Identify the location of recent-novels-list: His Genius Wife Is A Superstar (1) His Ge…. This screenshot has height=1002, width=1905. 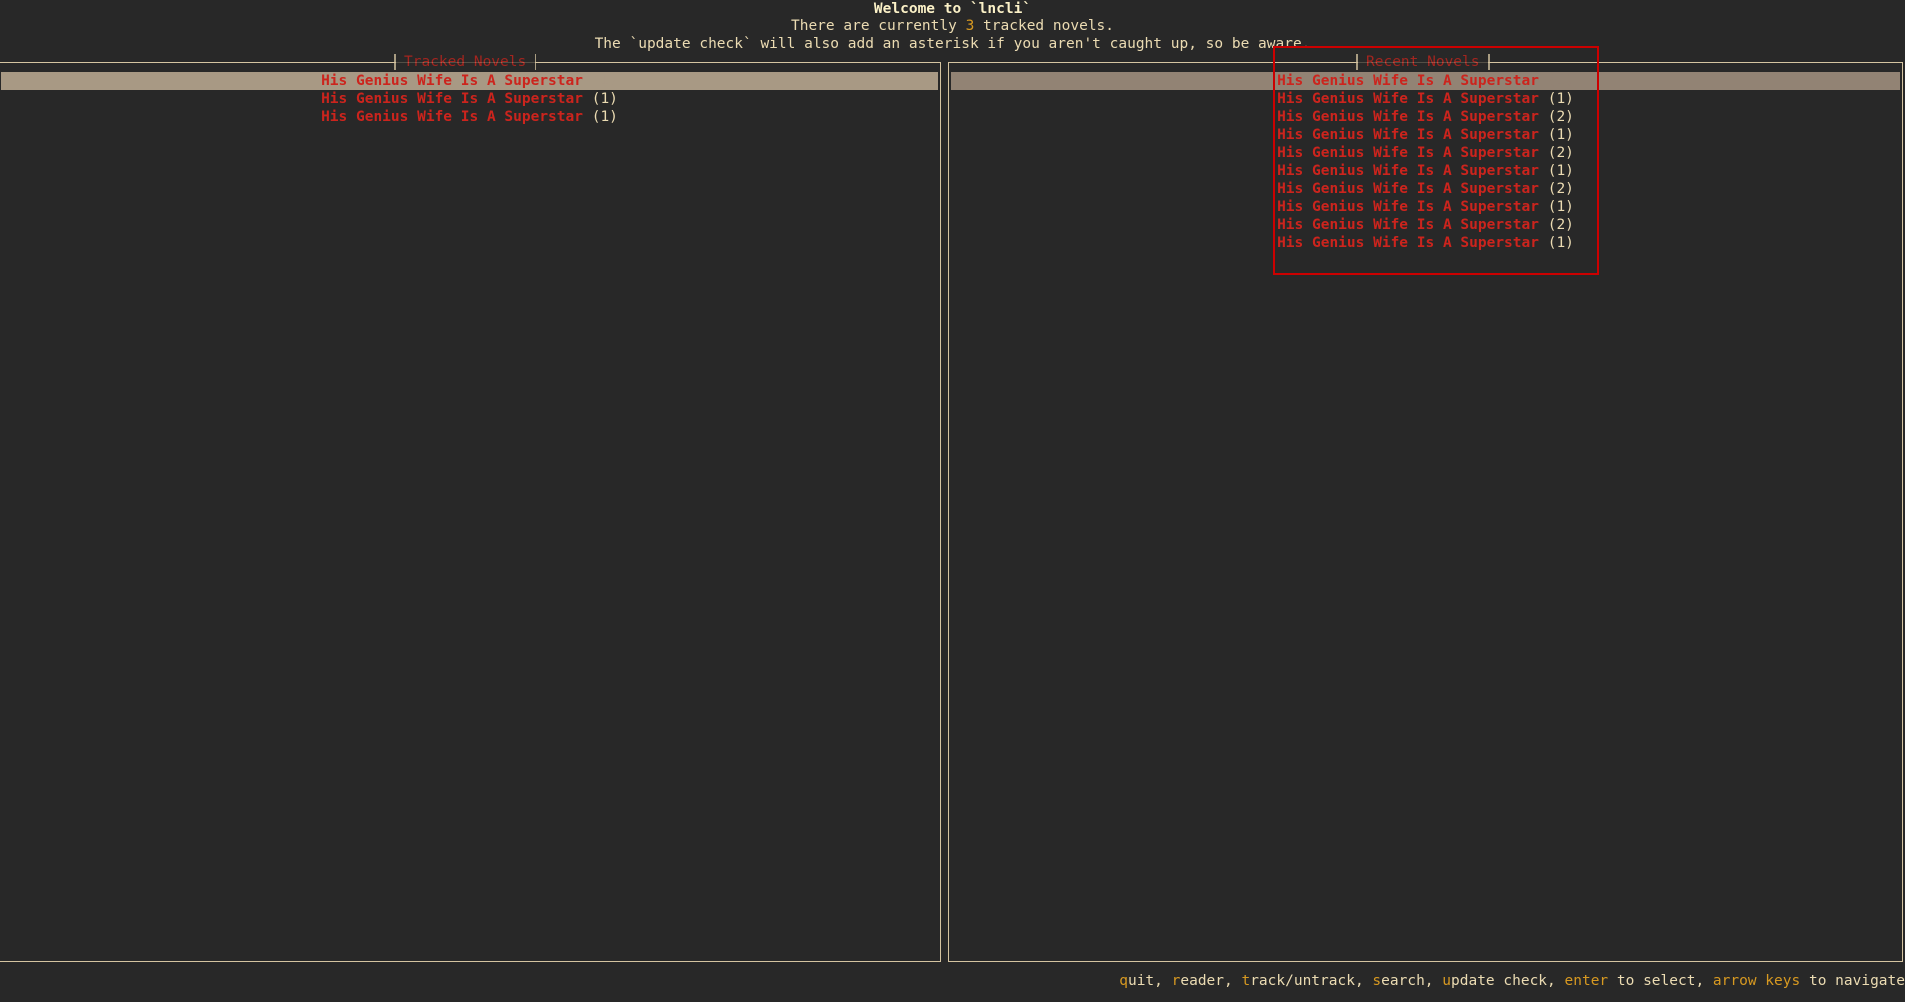
(1425, 162).